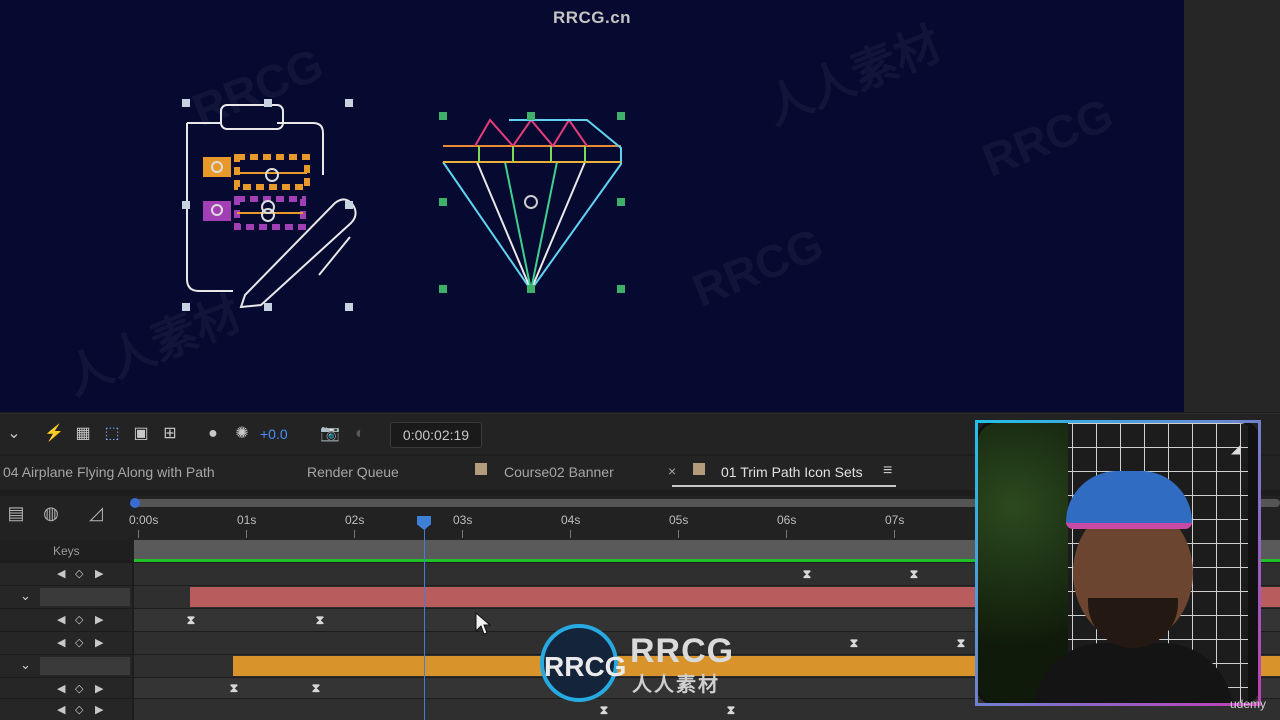  What do you see at coordinates (436, 435) in the screenshot?
I see `current-time-display: 0:00:02:19` at bounding box center [436, 435].